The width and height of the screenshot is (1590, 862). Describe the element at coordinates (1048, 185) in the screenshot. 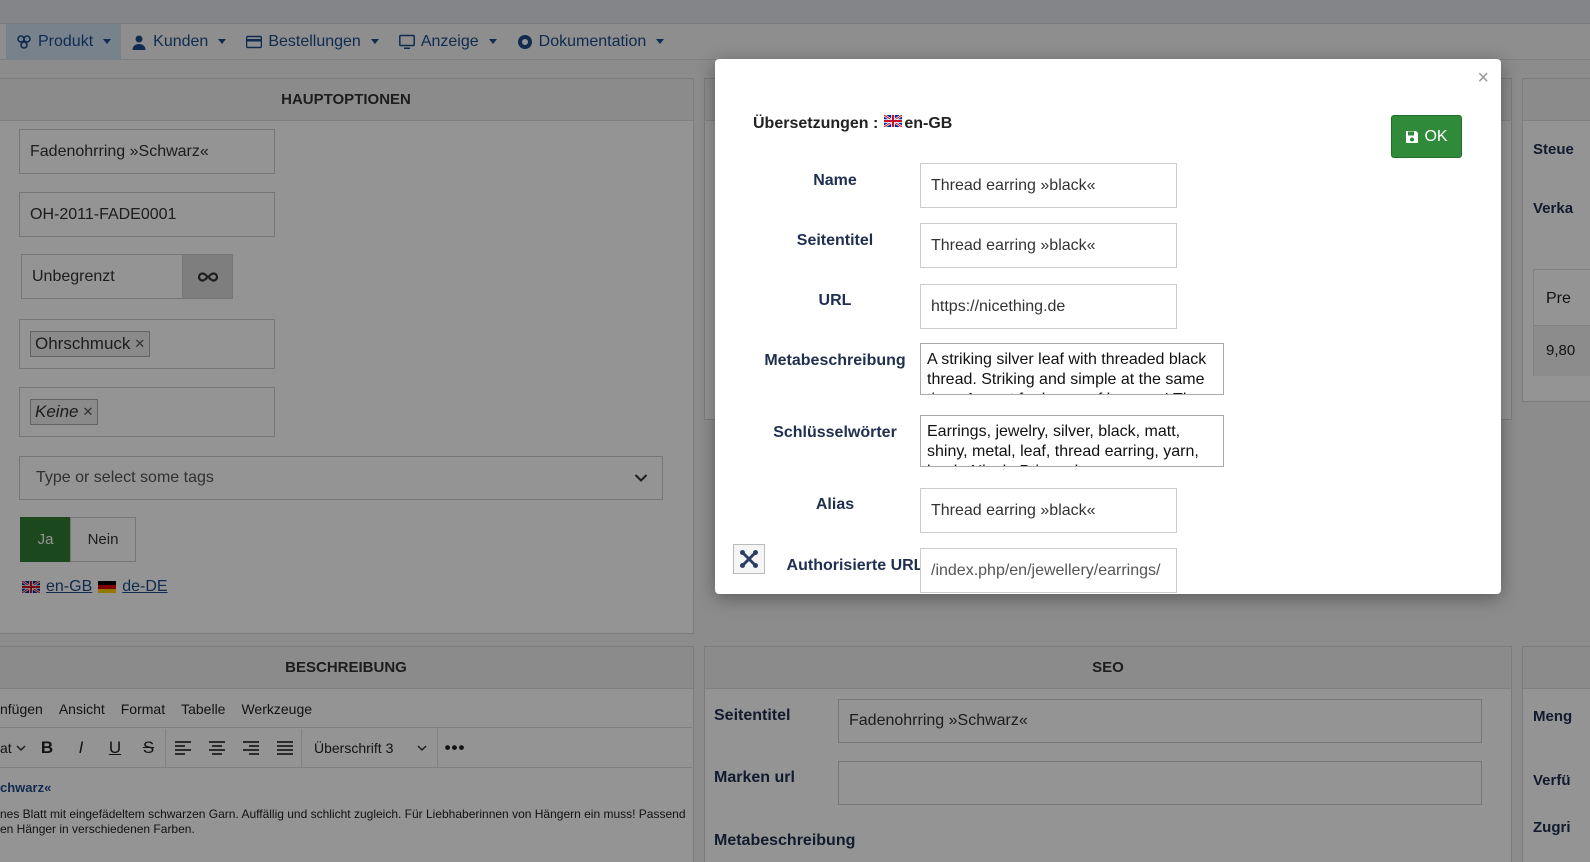

I see `name-input: Thread earring »black«` at that location.